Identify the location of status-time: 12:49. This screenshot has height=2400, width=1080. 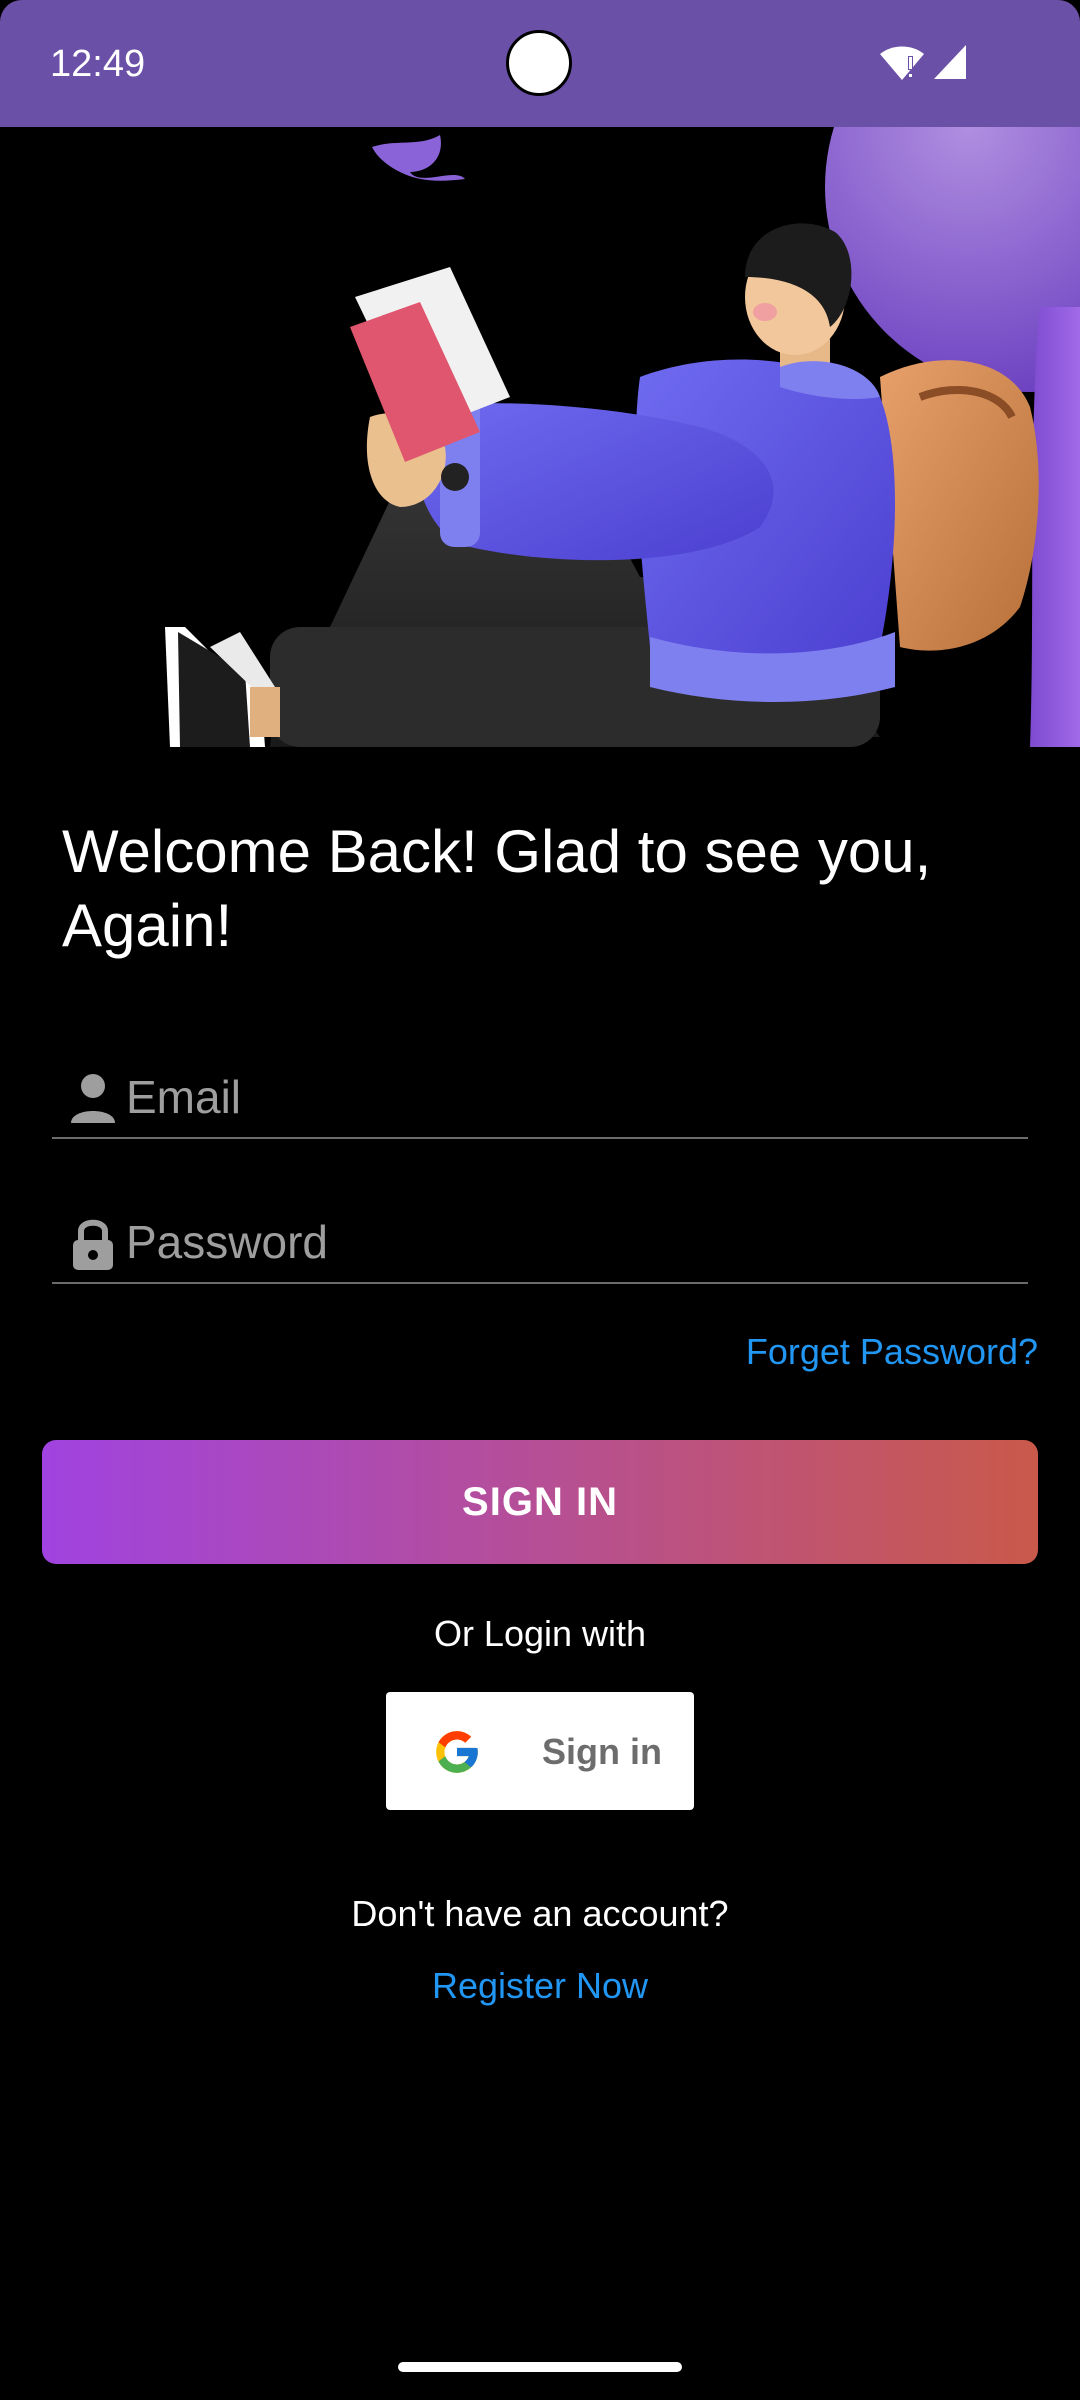
(98, 64).